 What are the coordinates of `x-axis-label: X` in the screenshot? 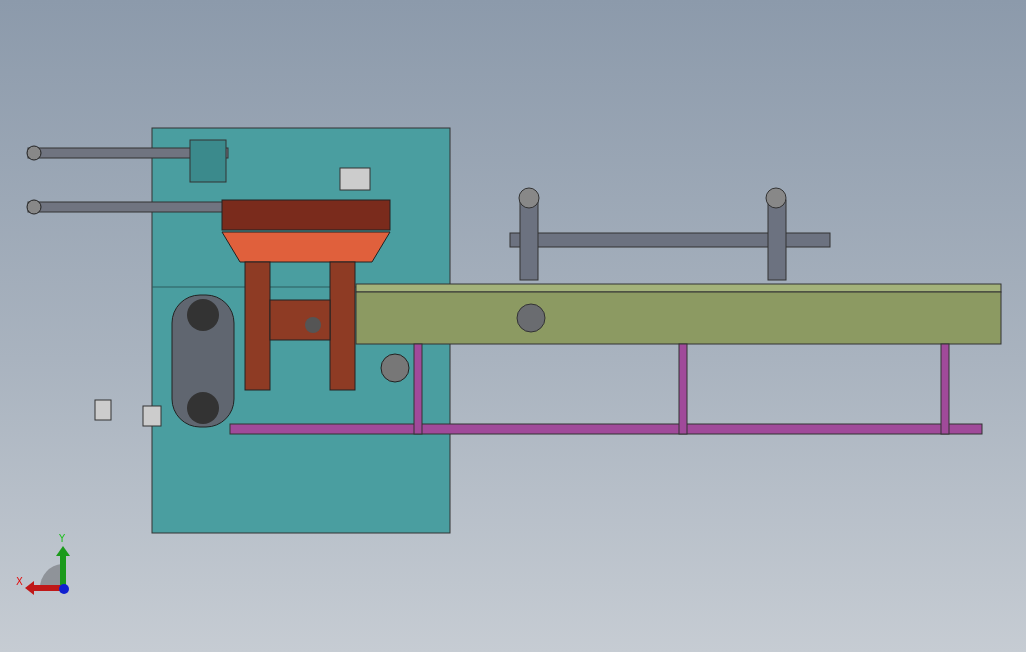 It's located at (19, 582).